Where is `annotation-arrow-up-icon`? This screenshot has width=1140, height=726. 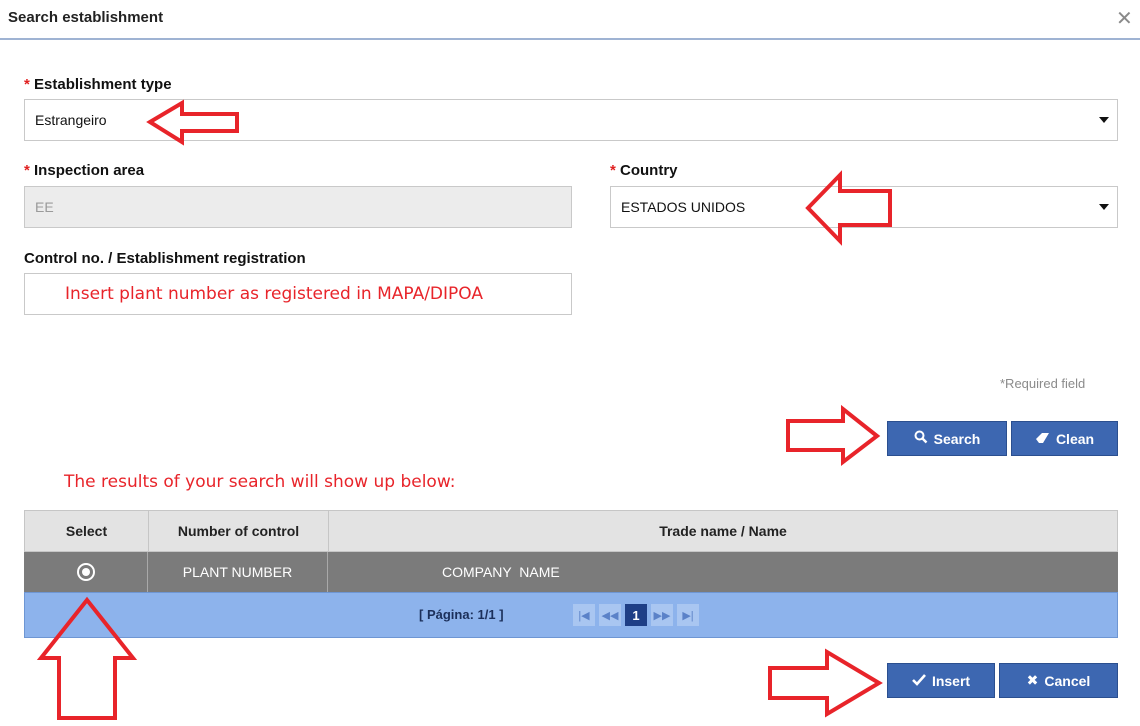
annotation-arrow-up-icon is located at coordinates (87, 658).